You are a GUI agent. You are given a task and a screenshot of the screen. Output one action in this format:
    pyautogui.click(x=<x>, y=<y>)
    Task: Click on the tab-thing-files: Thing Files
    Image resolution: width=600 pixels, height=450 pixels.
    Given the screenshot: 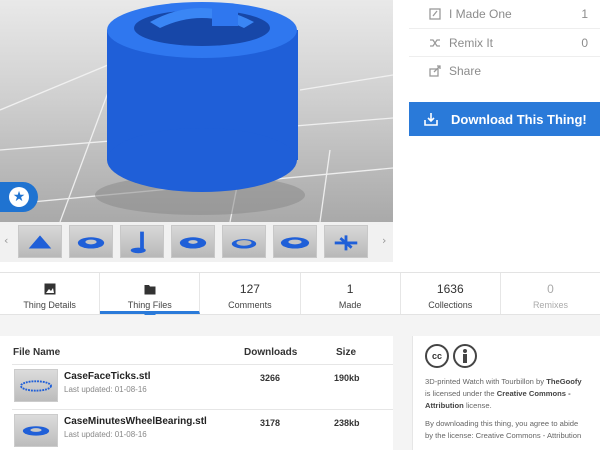 What is the action you would take?
    pyautogui.click(x=150, y=296)
    